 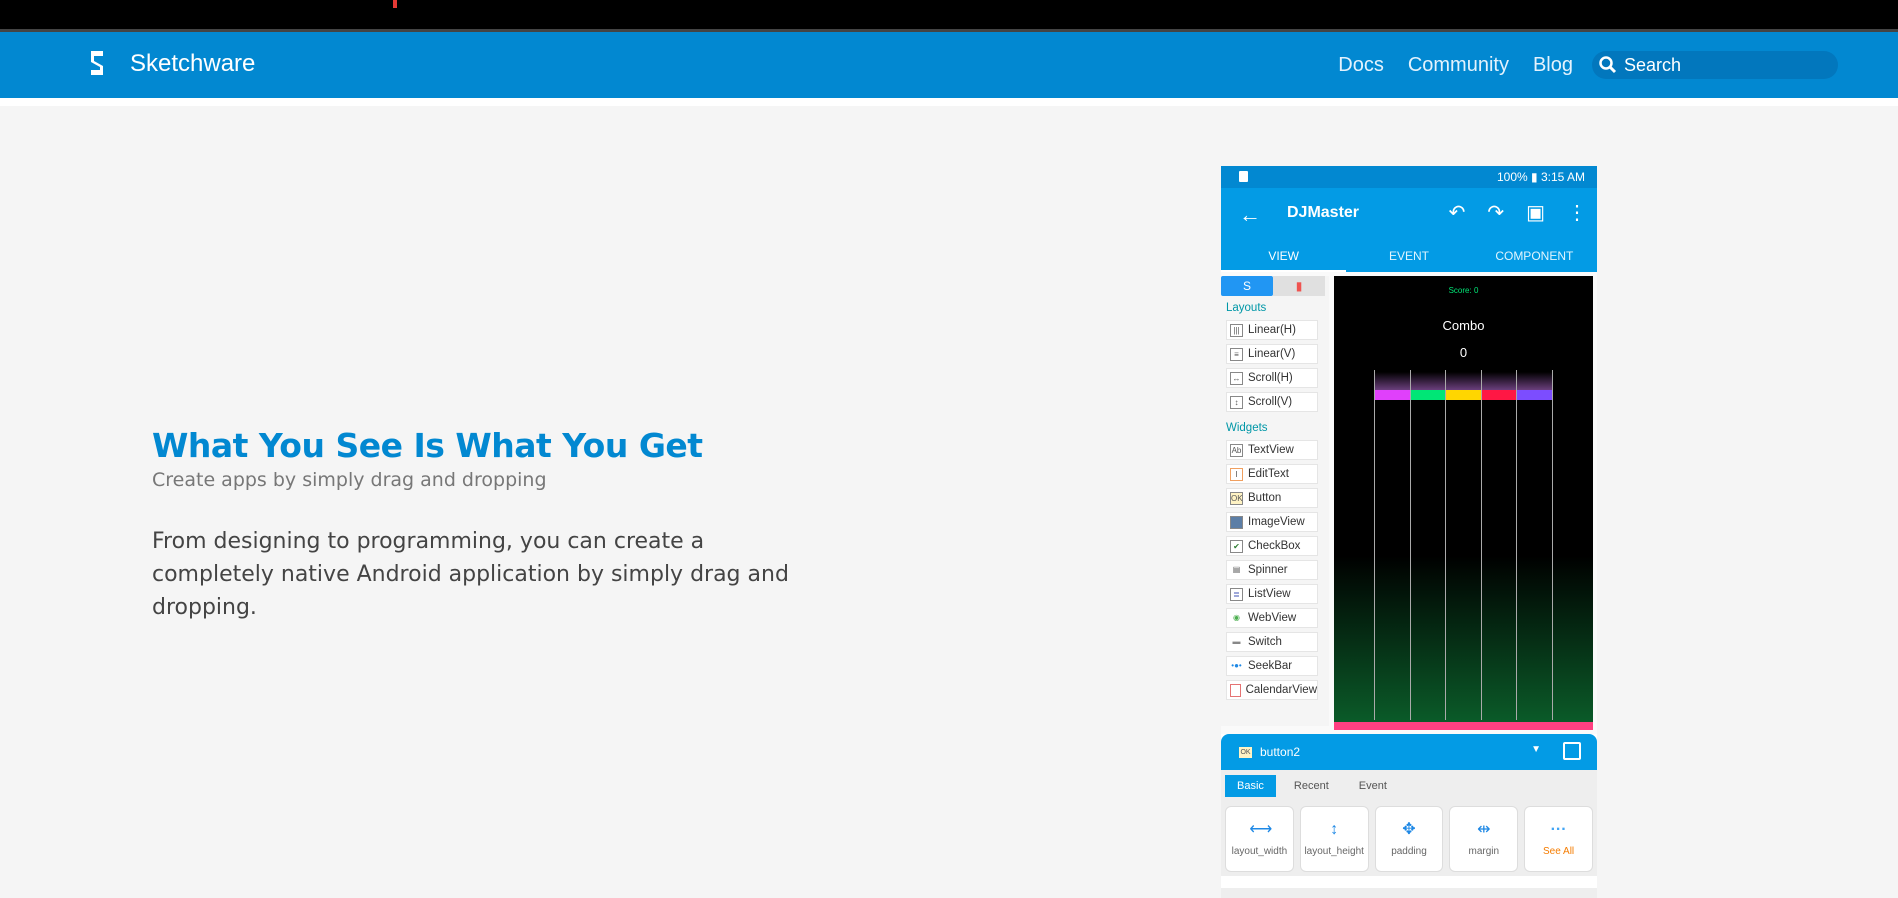 I want to click on webview-icon: ◉, so click(x=1236, y=617).